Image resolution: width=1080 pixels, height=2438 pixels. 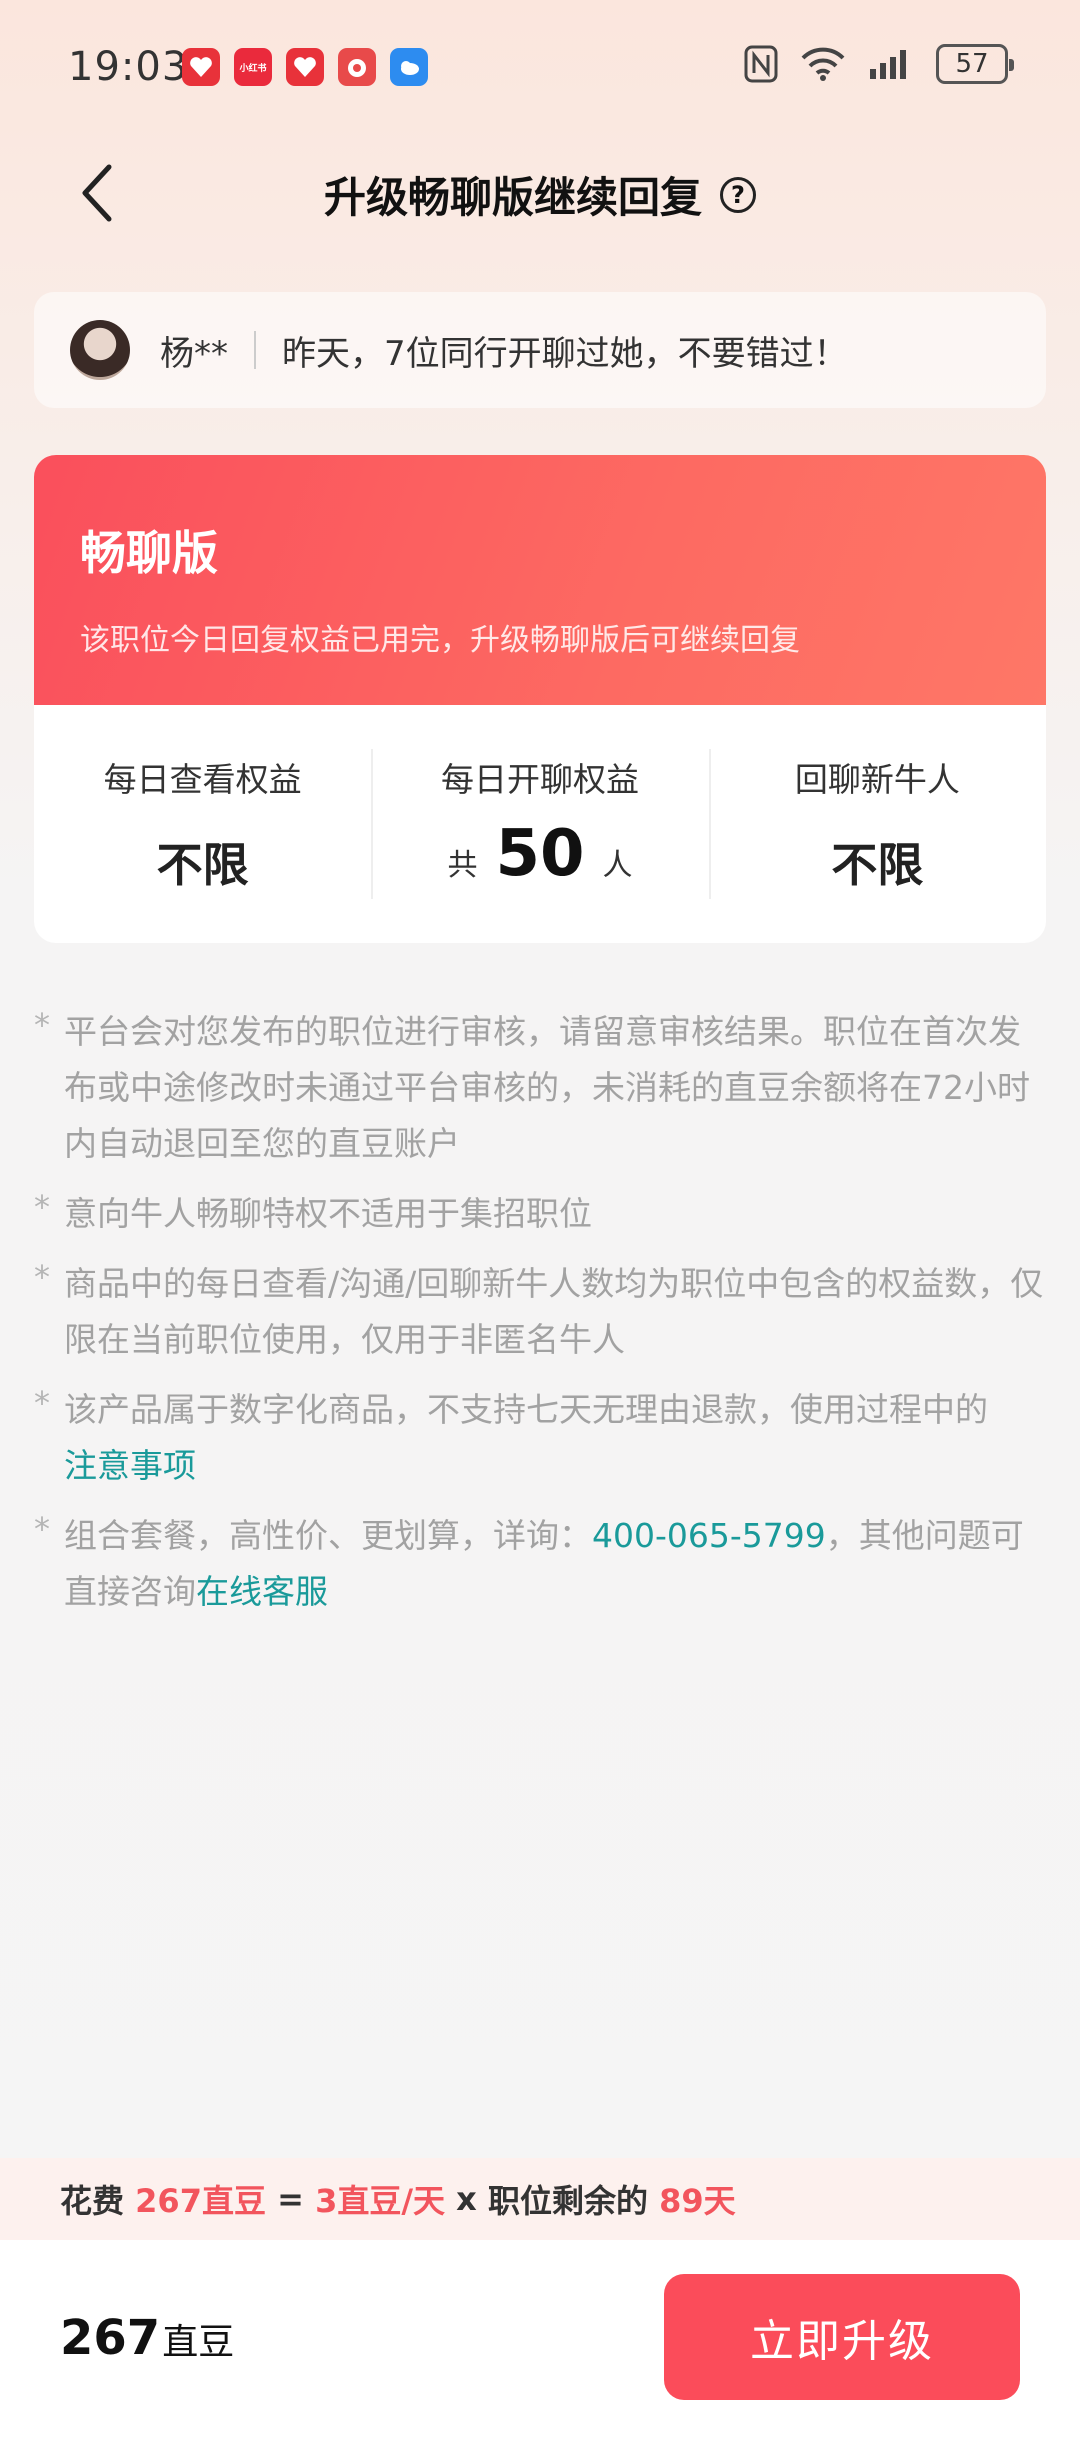 What do you see at coordinates (440, 640) in the screenshot?
I see `plan-description: 该职位今日回复权益已用完，升级畅聊版后可继续回复` at bounding box center [440, 640].